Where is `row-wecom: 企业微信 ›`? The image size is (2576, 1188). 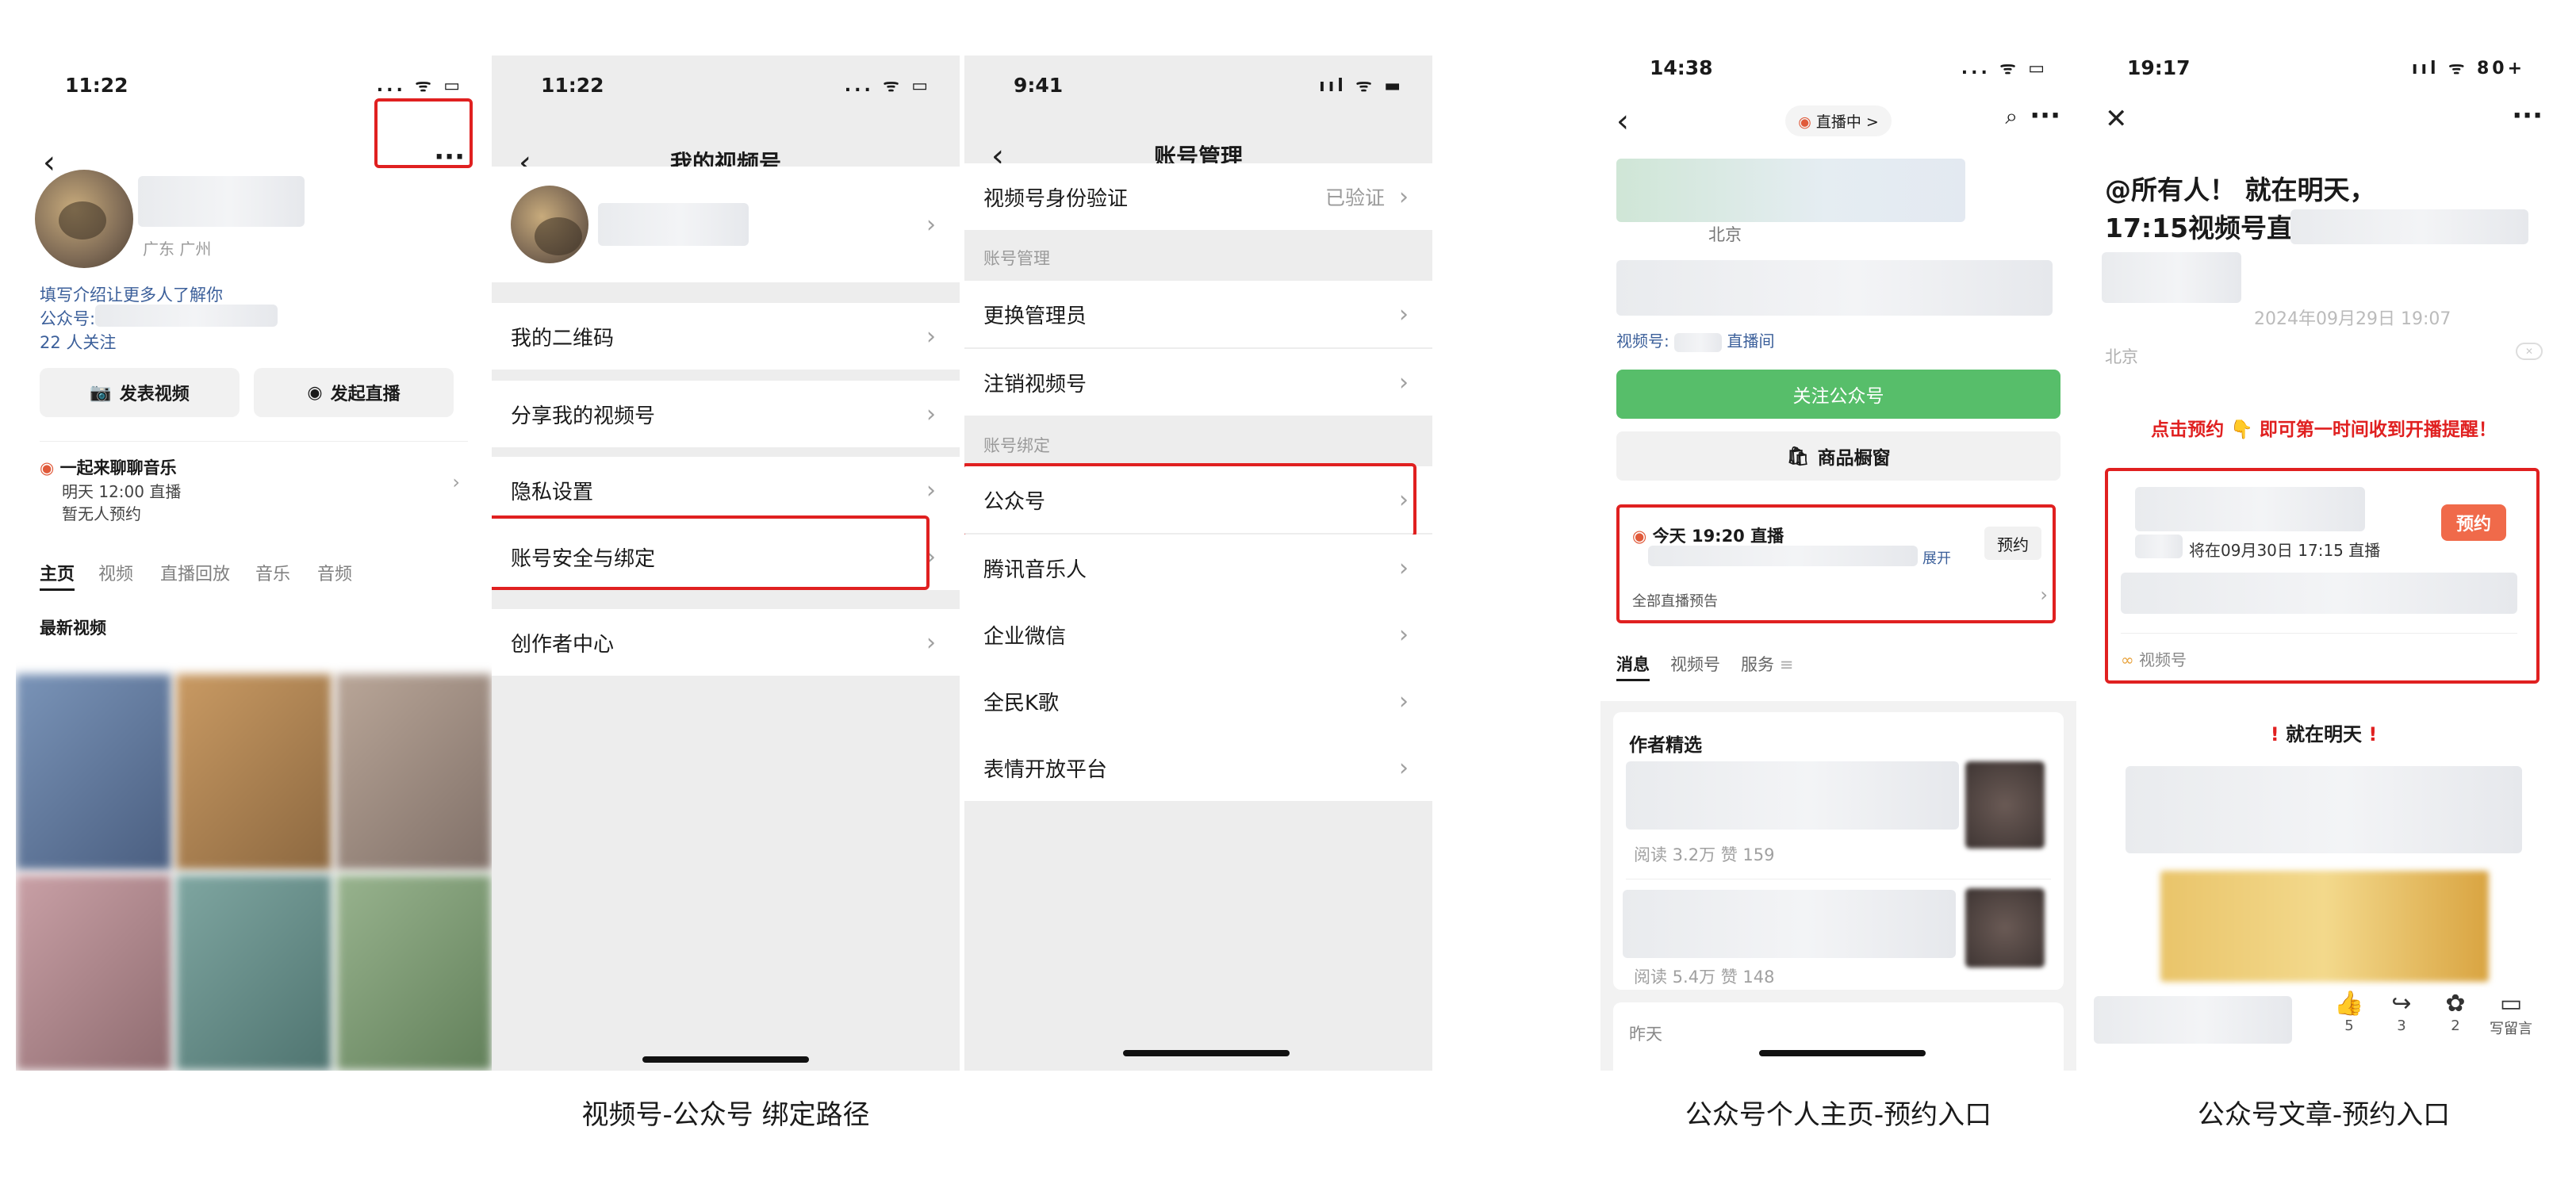
row-wecom: 企业微信 › is located at coordinates (1198, 634).